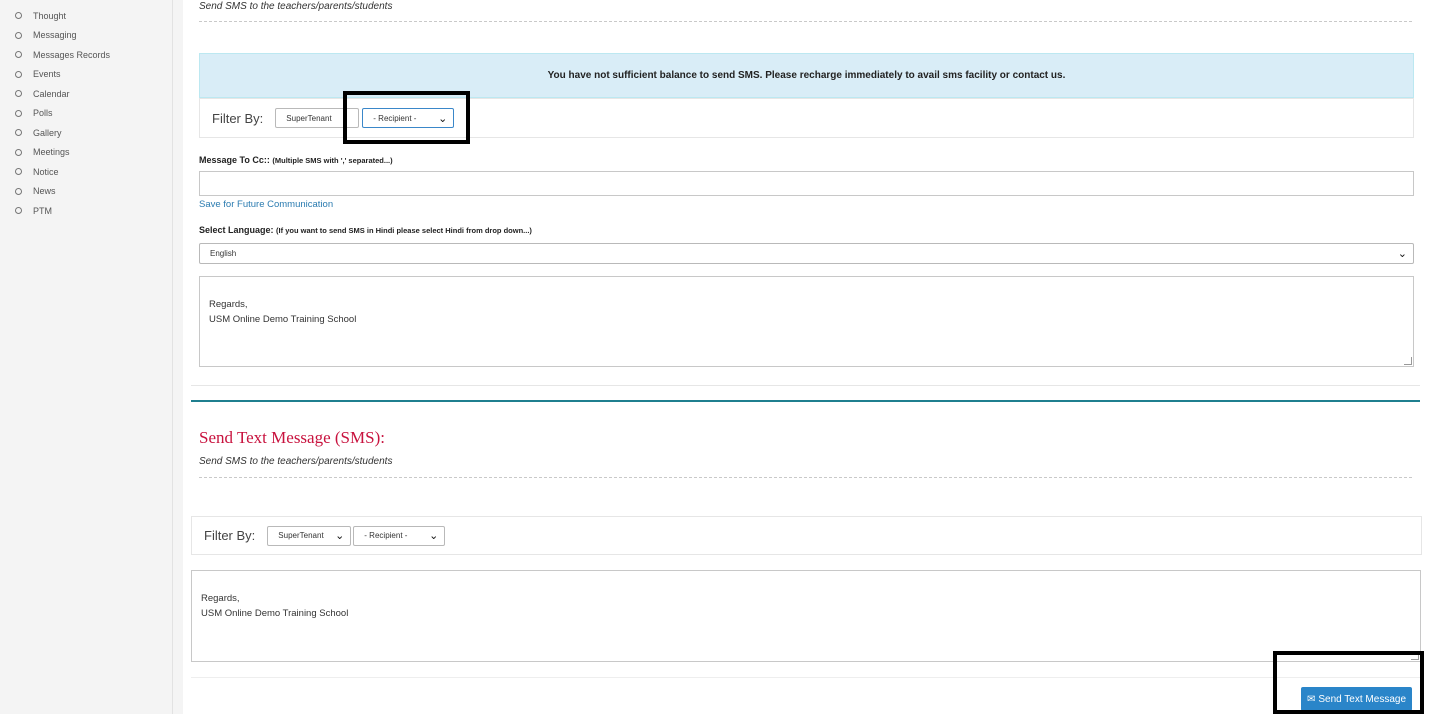 The height and width of the screenshot is (714, 1440). I want to click on sidebar-item-label: Meetings, so click(51, 152).